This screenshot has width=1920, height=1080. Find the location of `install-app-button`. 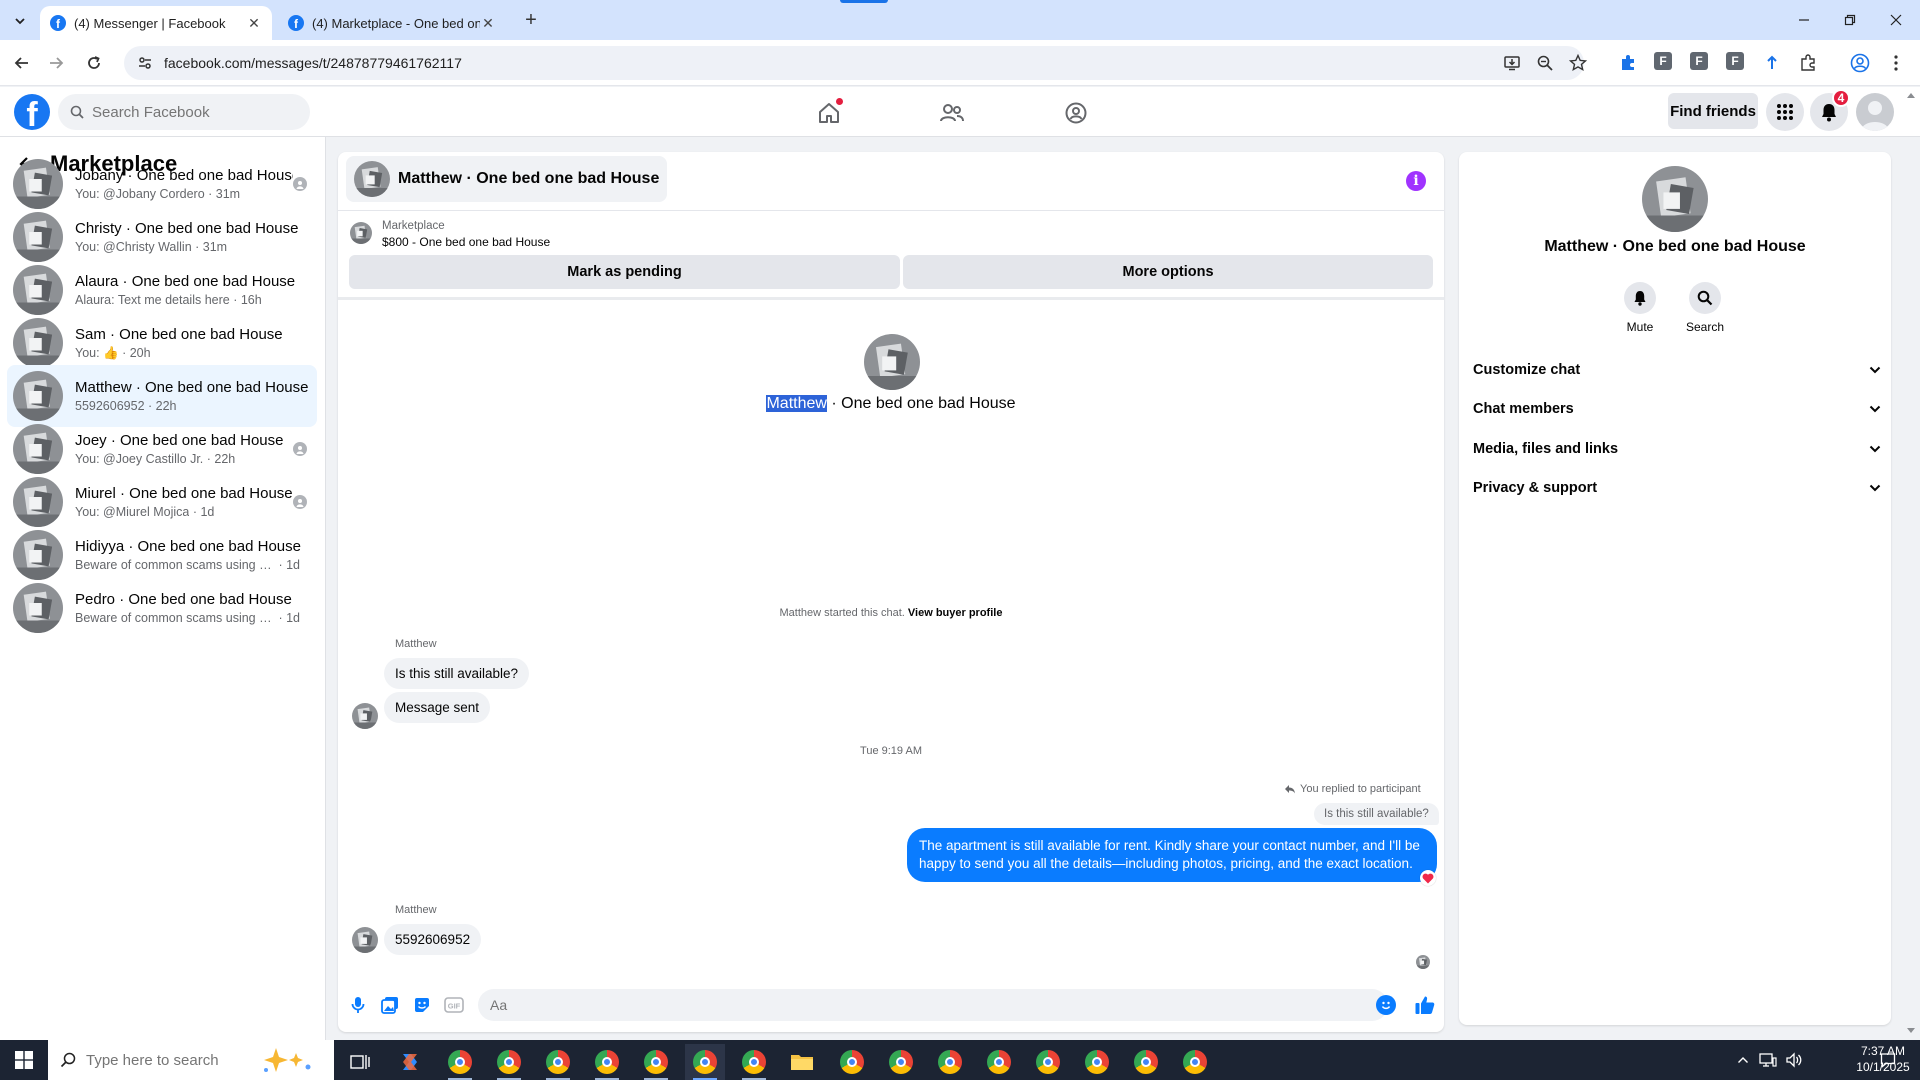

install-app-button is located at coordinates (1512, 63).